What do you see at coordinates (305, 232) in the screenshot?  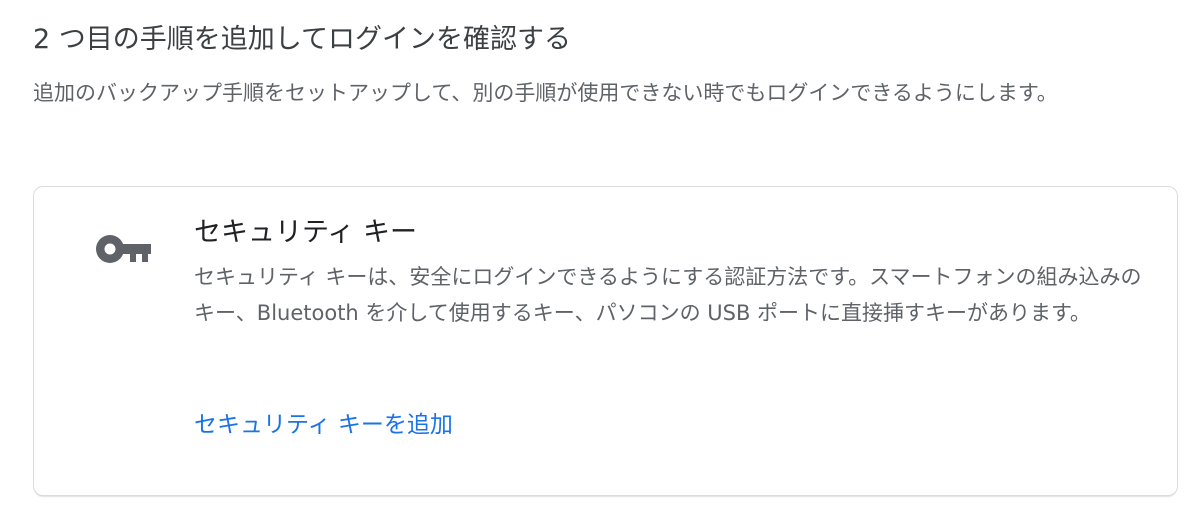 I see `security-key-title: セキュリティ キー` at bounding box center [305, 232].